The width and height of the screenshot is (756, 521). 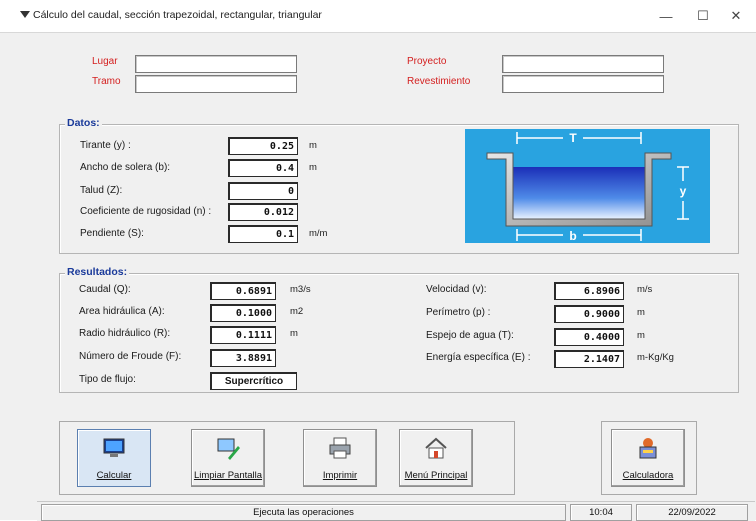 I want to click on talud-input: 0, so click(x=263, y=191).